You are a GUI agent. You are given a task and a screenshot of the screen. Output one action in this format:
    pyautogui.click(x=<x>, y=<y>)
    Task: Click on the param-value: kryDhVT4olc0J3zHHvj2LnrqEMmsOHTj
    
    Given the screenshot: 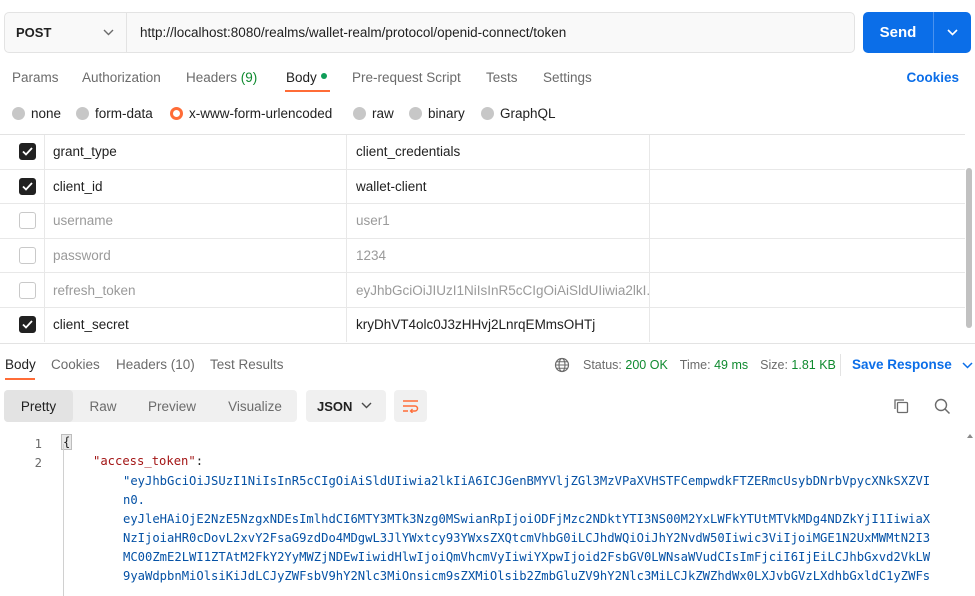 What is the action you would take?
    pyautogui.click(x=498, y=325)
    